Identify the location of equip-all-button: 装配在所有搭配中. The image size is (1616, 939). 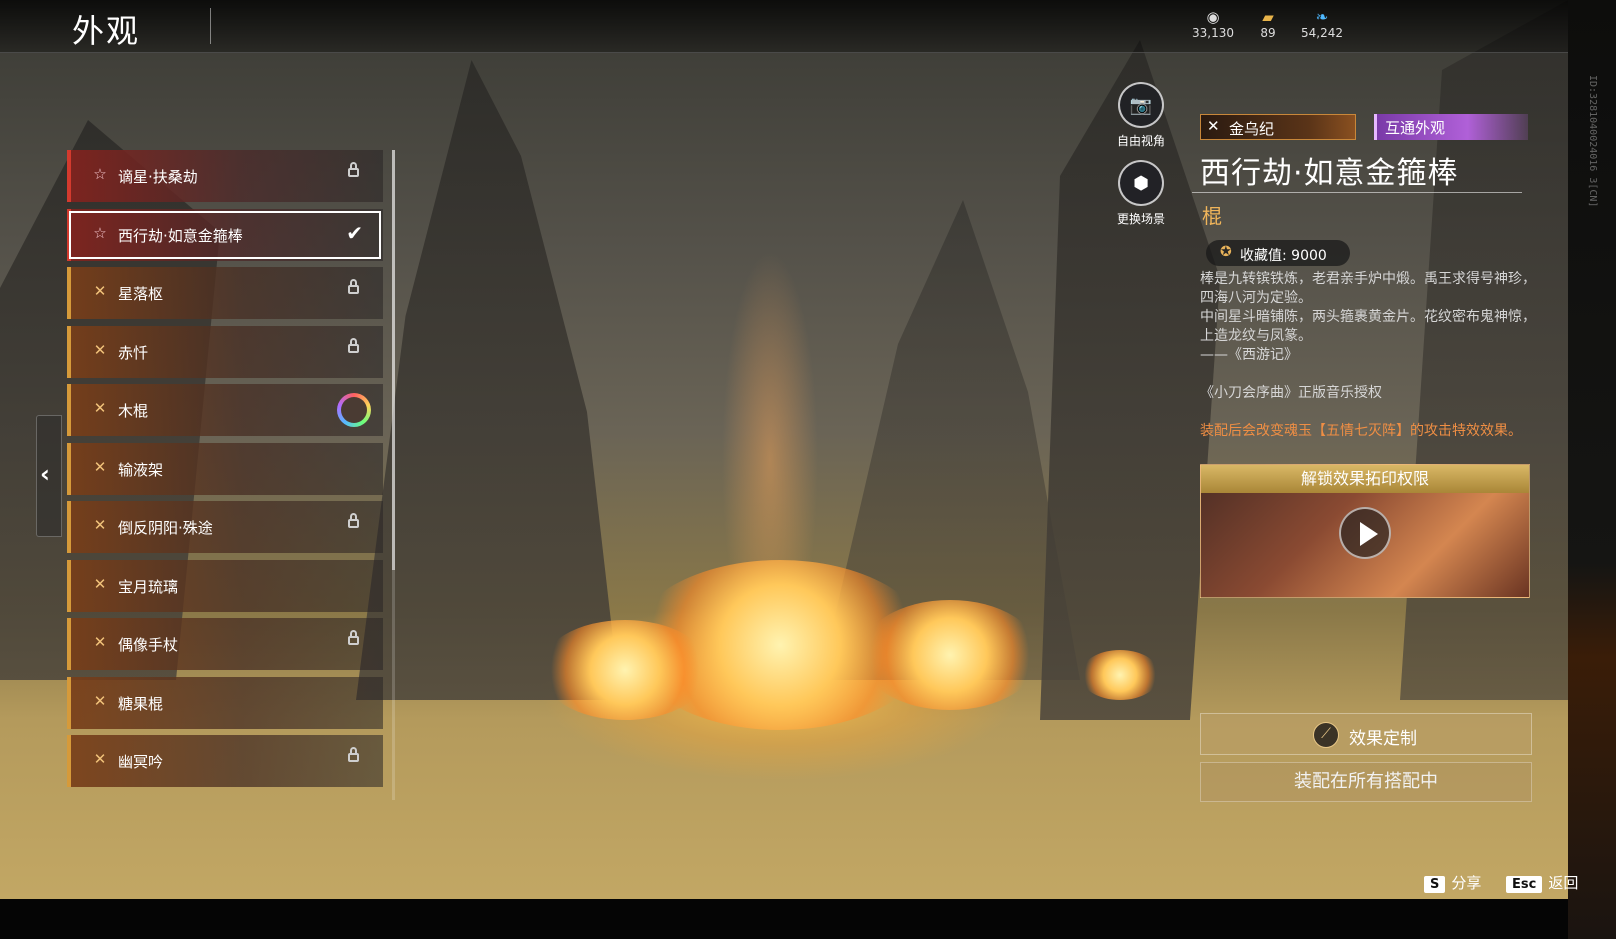
(1366, 782).